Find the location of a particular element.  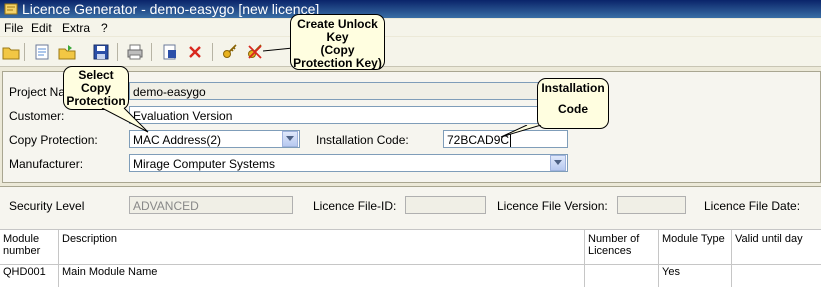

column-header-valid-until-day: Valid until day is located at coordinates (776, 247).